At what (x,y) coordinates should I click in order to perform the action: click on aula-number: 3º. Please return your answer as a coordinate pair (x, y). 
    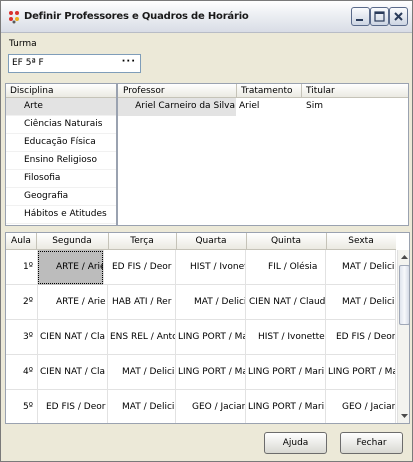
    Looking at the image, I should click on (28, 337).